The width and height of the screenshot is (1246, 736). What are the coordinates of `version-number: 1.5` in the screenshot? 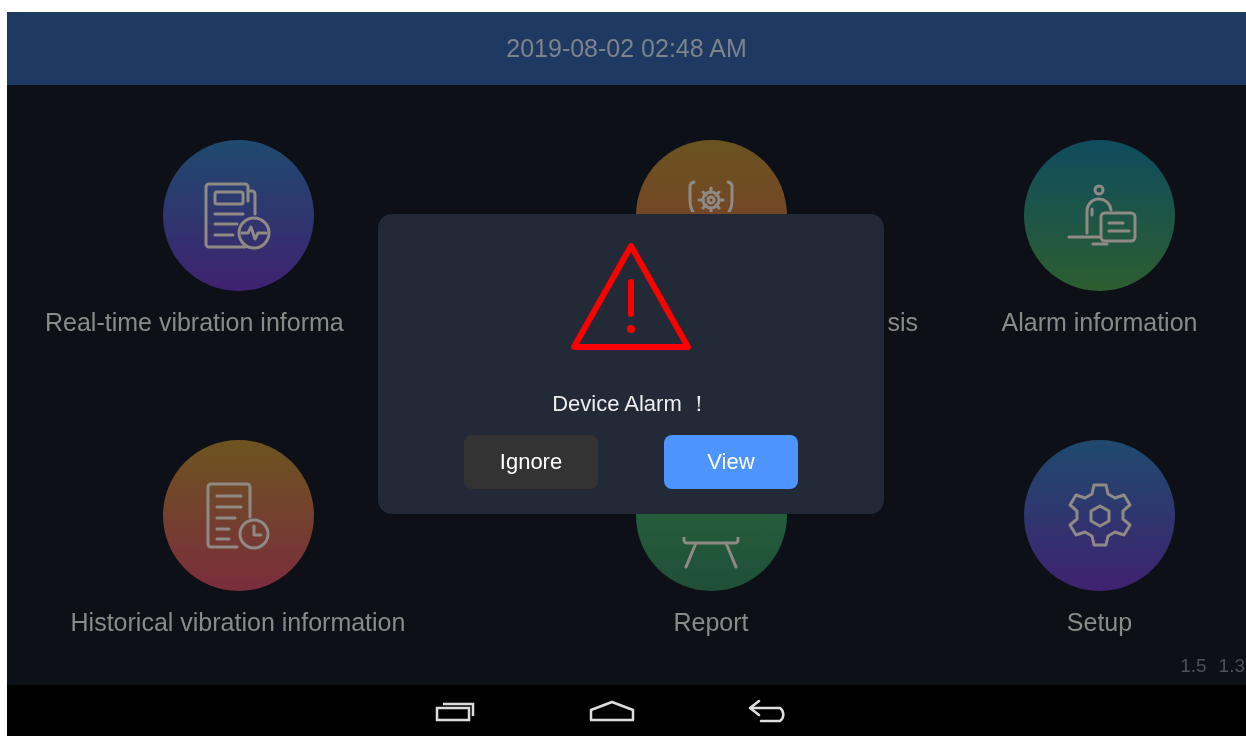 It's located at (1193, 666).